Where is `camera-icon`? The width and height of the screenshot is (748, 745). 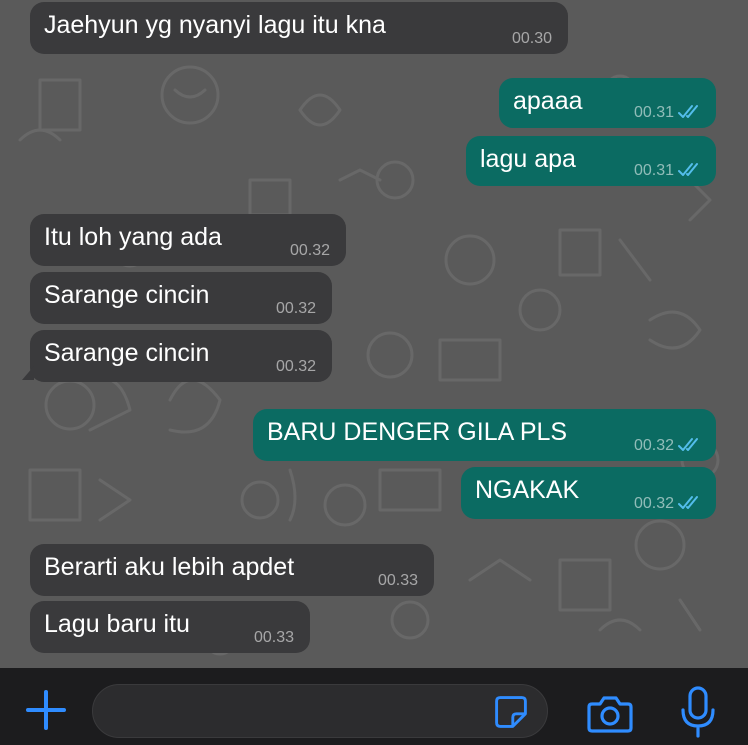 camera-icon is located at coordinates (610, 714).